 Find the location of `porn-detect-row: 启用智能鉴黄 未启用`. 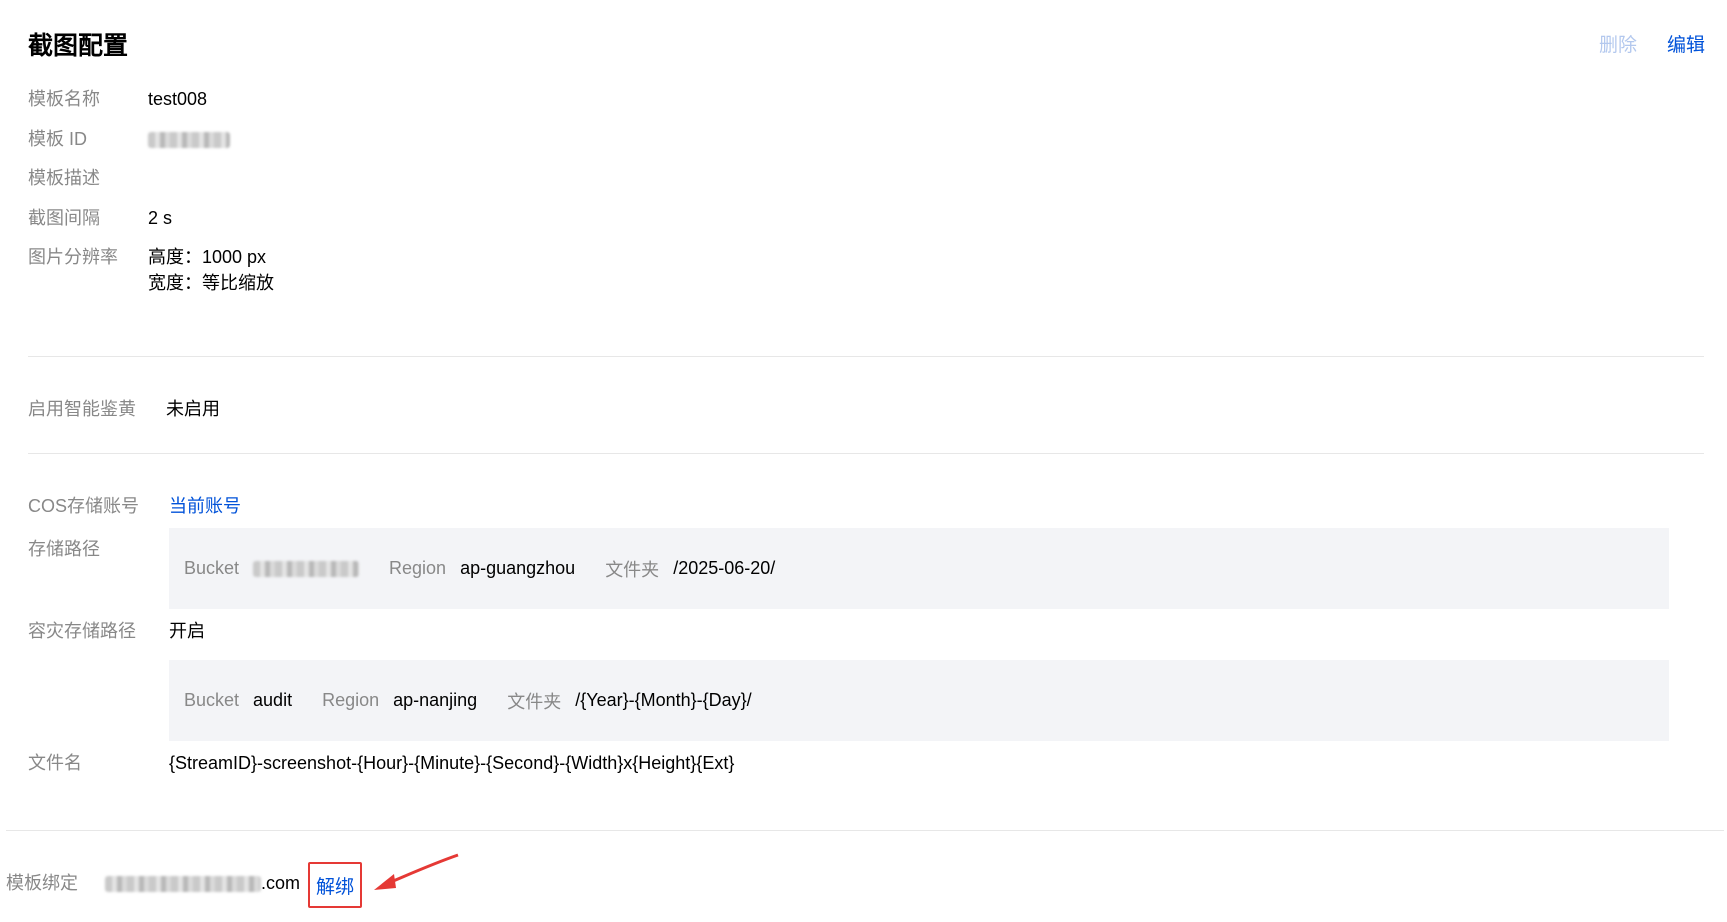

porn-detect-row: 启用智能鉴黄 未启用 is located at coordinates (124, 409).